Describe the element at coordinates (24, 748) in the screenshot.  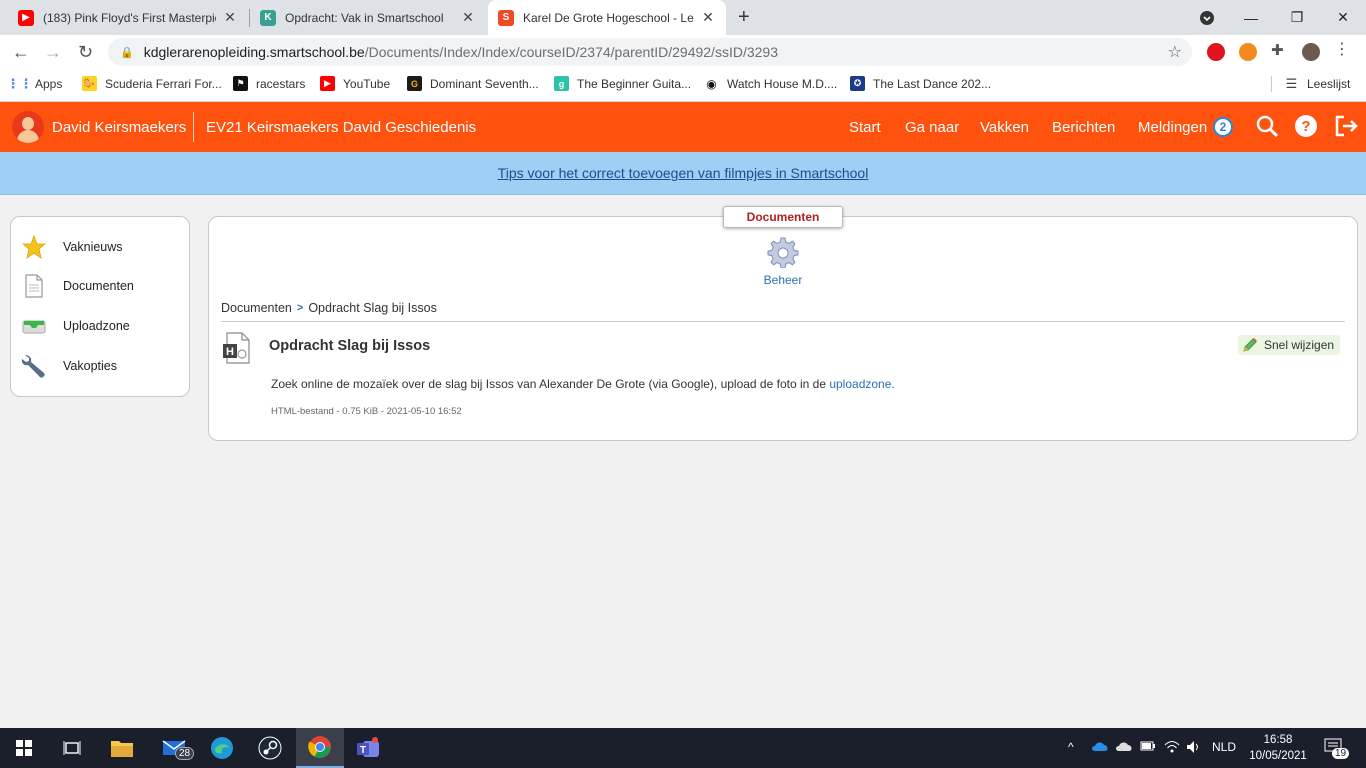
I see `windows-start-icon` at that location.